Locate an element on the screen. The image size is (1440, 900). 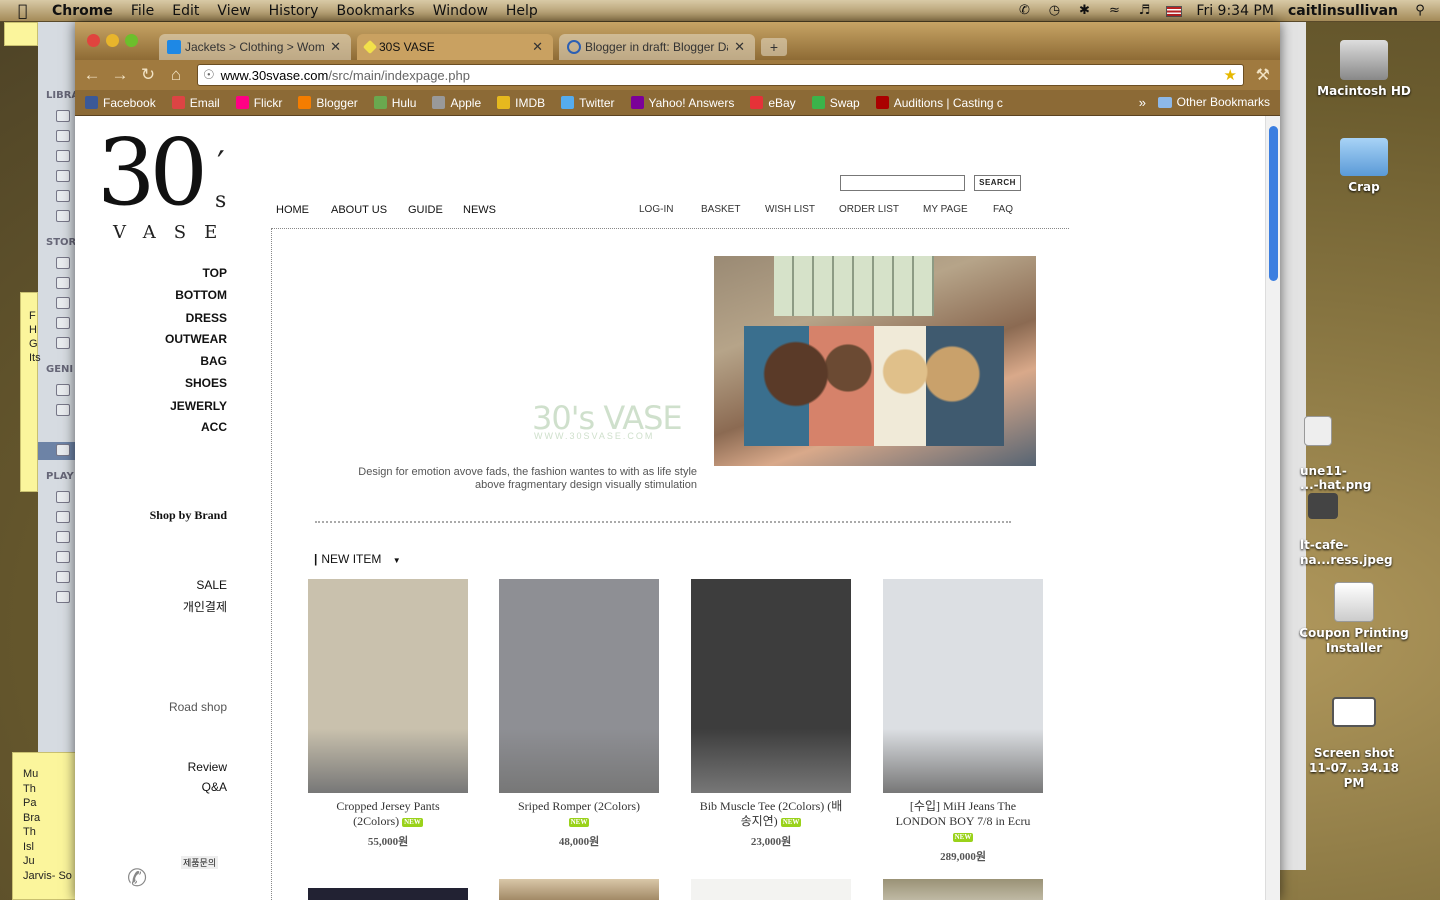
personal-payment-link: 개인결제 is located at coordinates (205, 606).